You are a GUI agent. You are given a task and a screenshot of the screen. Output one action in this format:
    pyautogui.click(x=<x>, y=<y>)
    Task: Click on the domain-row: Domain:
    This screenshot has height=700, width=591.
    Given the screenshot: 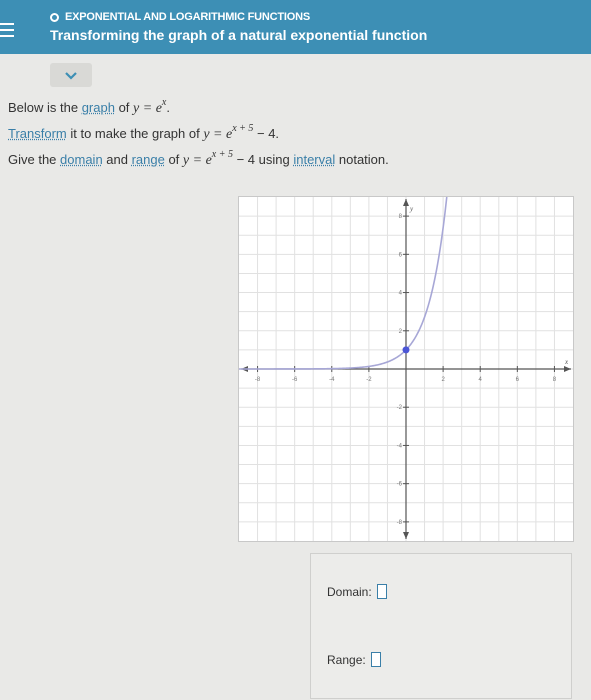 What is the action you would take?
    pyautogui.click(x=357, y=591)
    